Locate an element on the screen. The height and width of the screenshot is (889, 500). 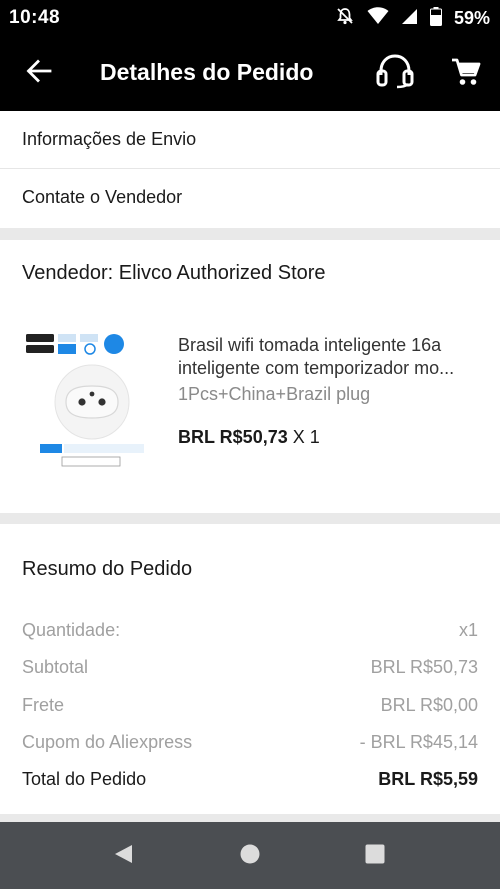
nav-home-icon is located at coordinates (250, 856).